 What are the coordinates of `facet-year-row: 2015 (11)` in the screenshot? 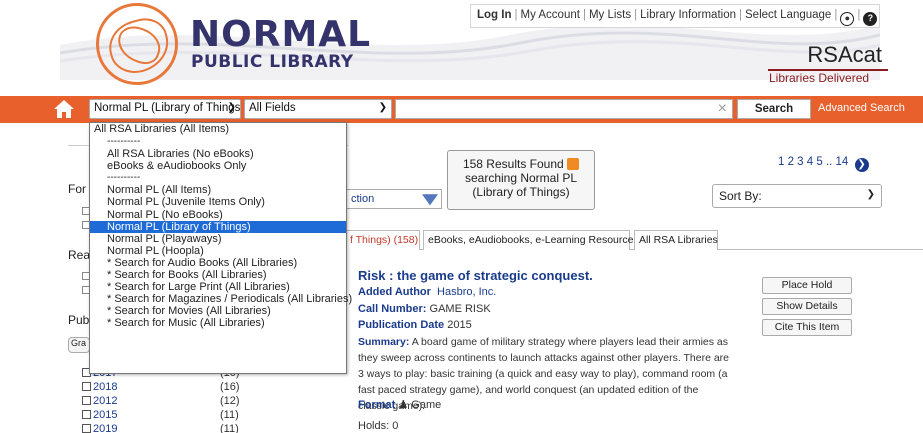 It's located at (160, 415).